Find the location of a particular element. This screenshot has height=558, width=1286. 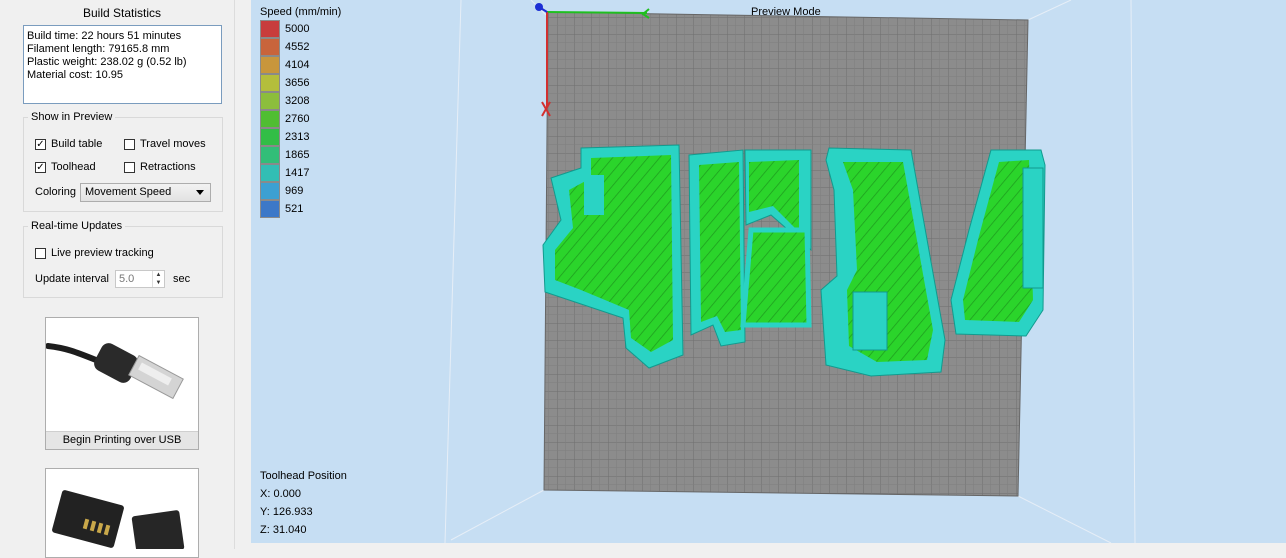

travel-moves-checkbox: Travel moves is located at coordinates (165, 144).